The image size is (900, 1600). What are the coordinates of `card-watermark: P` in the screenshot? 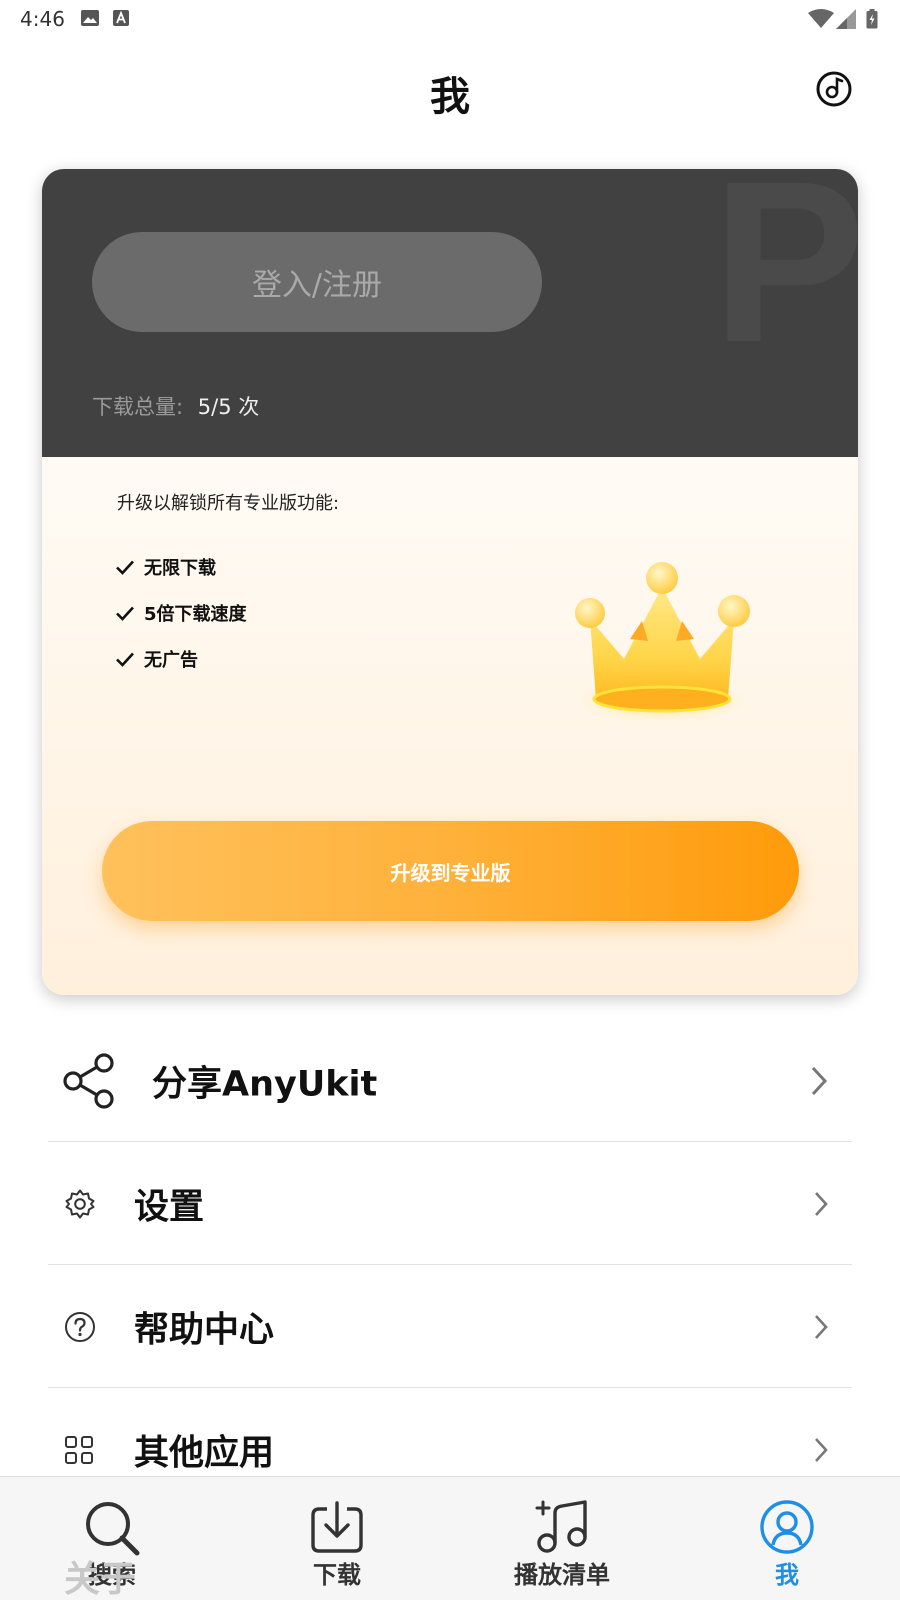 It's located at (785, 279).